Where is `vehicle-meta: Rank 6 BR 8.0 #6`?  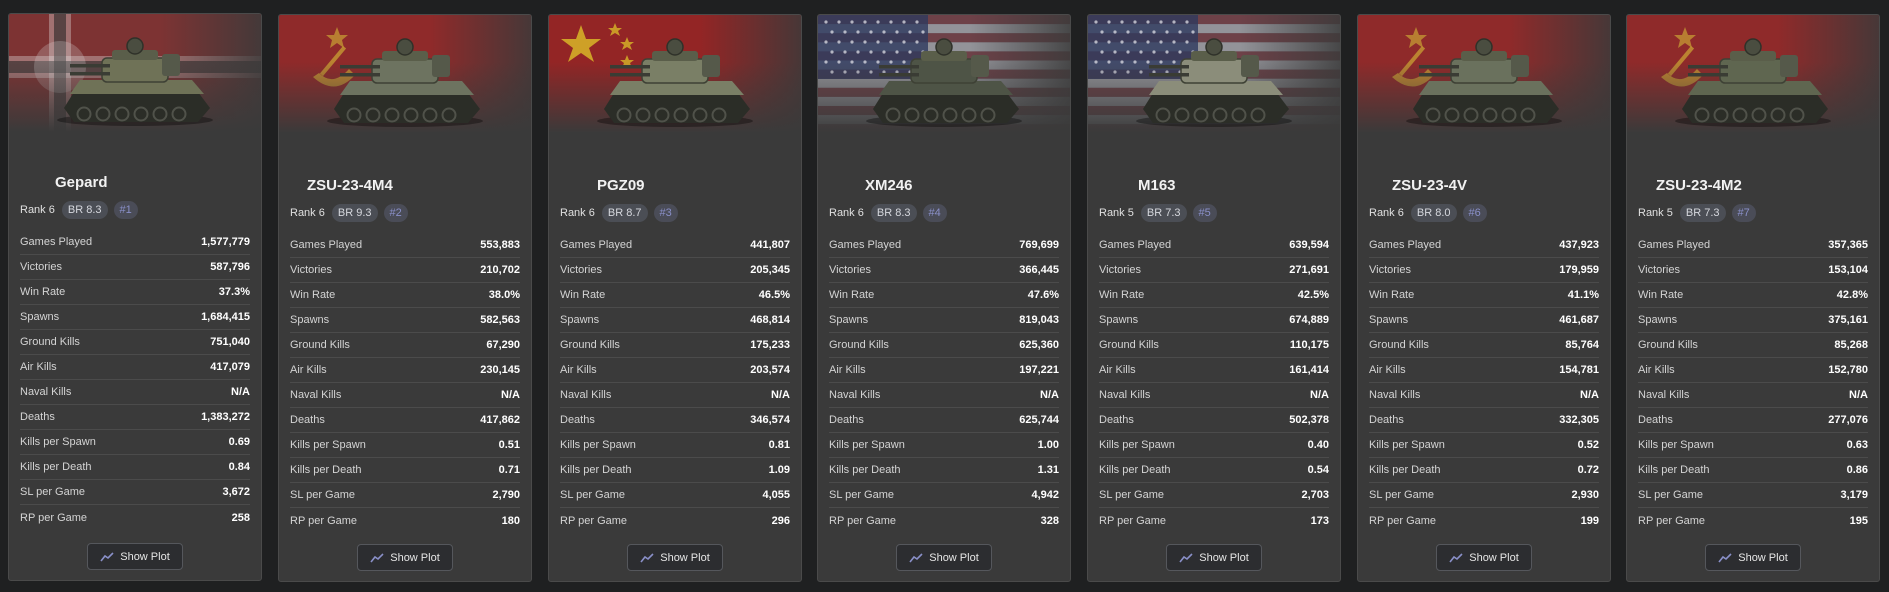
vehicle-meta: Rank 6 BR 8.0 #6 is located at coordinates (1484, 213).